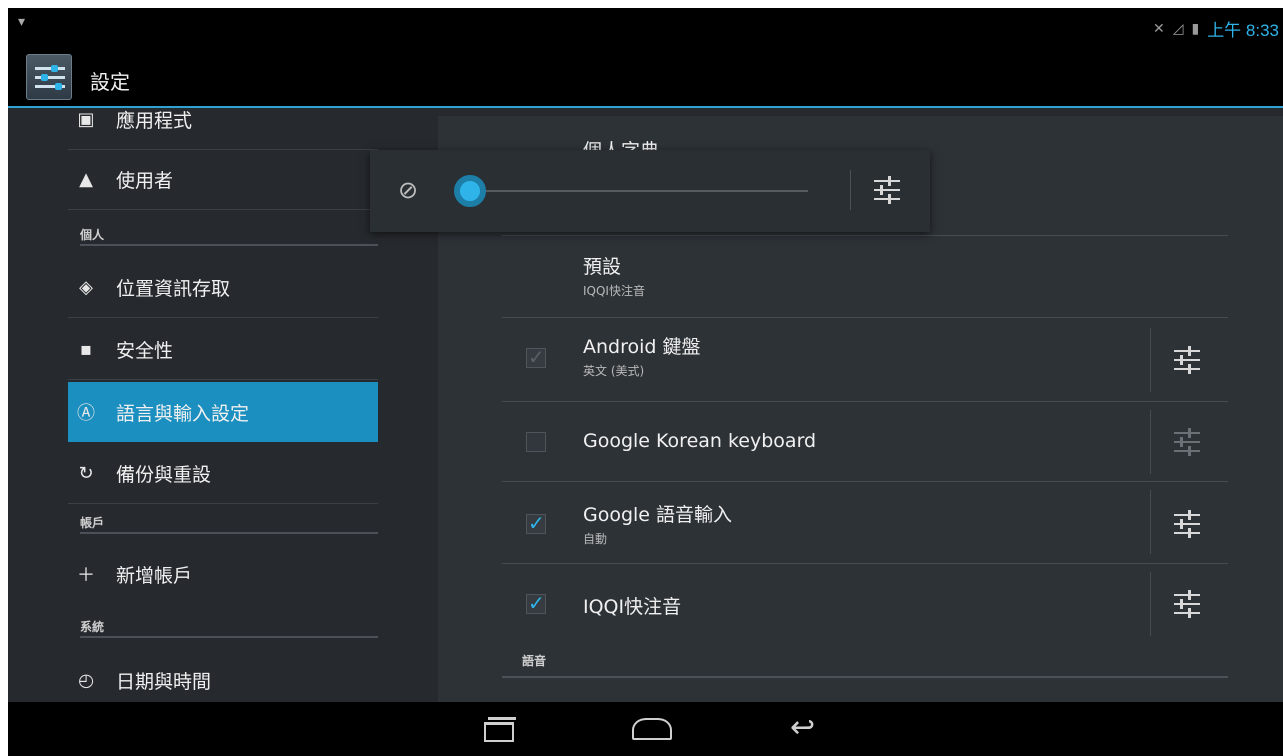  Describe the element at coordinates (86, 575) in the screenshot. I see `plus-icon: ＋` at that location.